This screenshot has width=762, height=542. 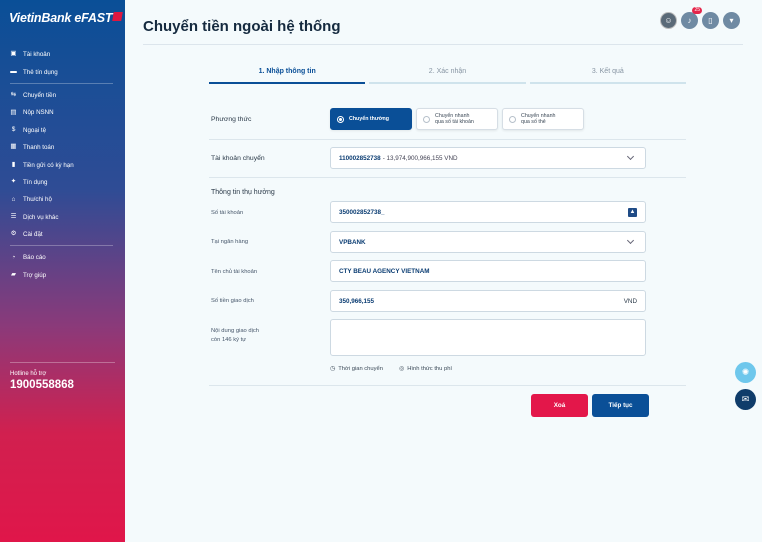 I want to click on document-button: ▯, so click(x=710, y=20).